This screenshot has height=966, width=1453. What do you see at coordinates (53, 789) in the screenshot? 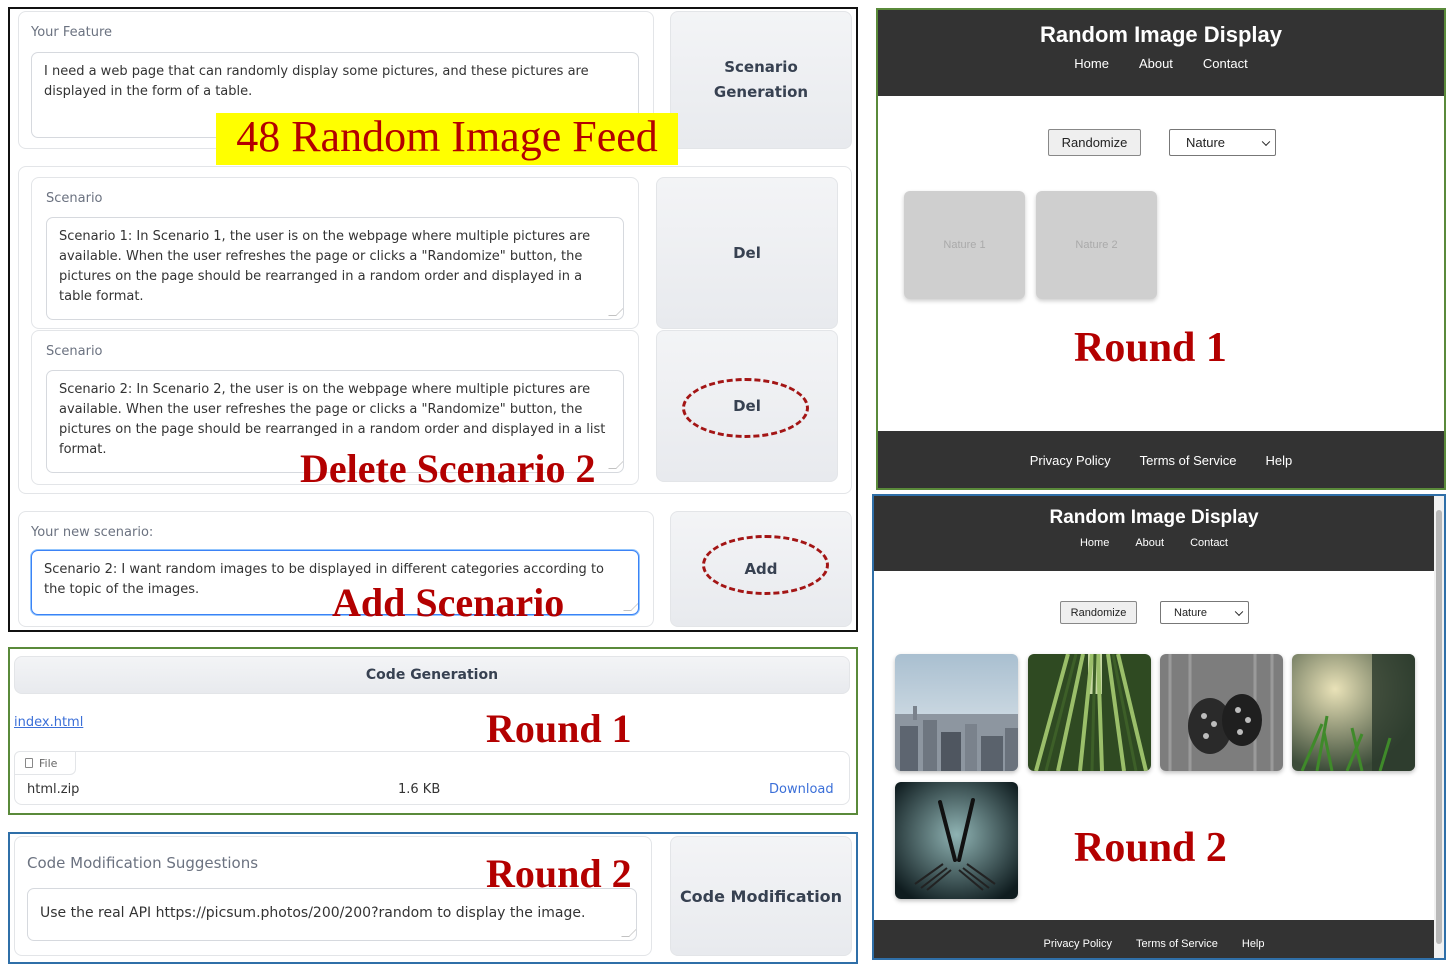
I see `file-name: html.zip` at bounding box center [53, 789].